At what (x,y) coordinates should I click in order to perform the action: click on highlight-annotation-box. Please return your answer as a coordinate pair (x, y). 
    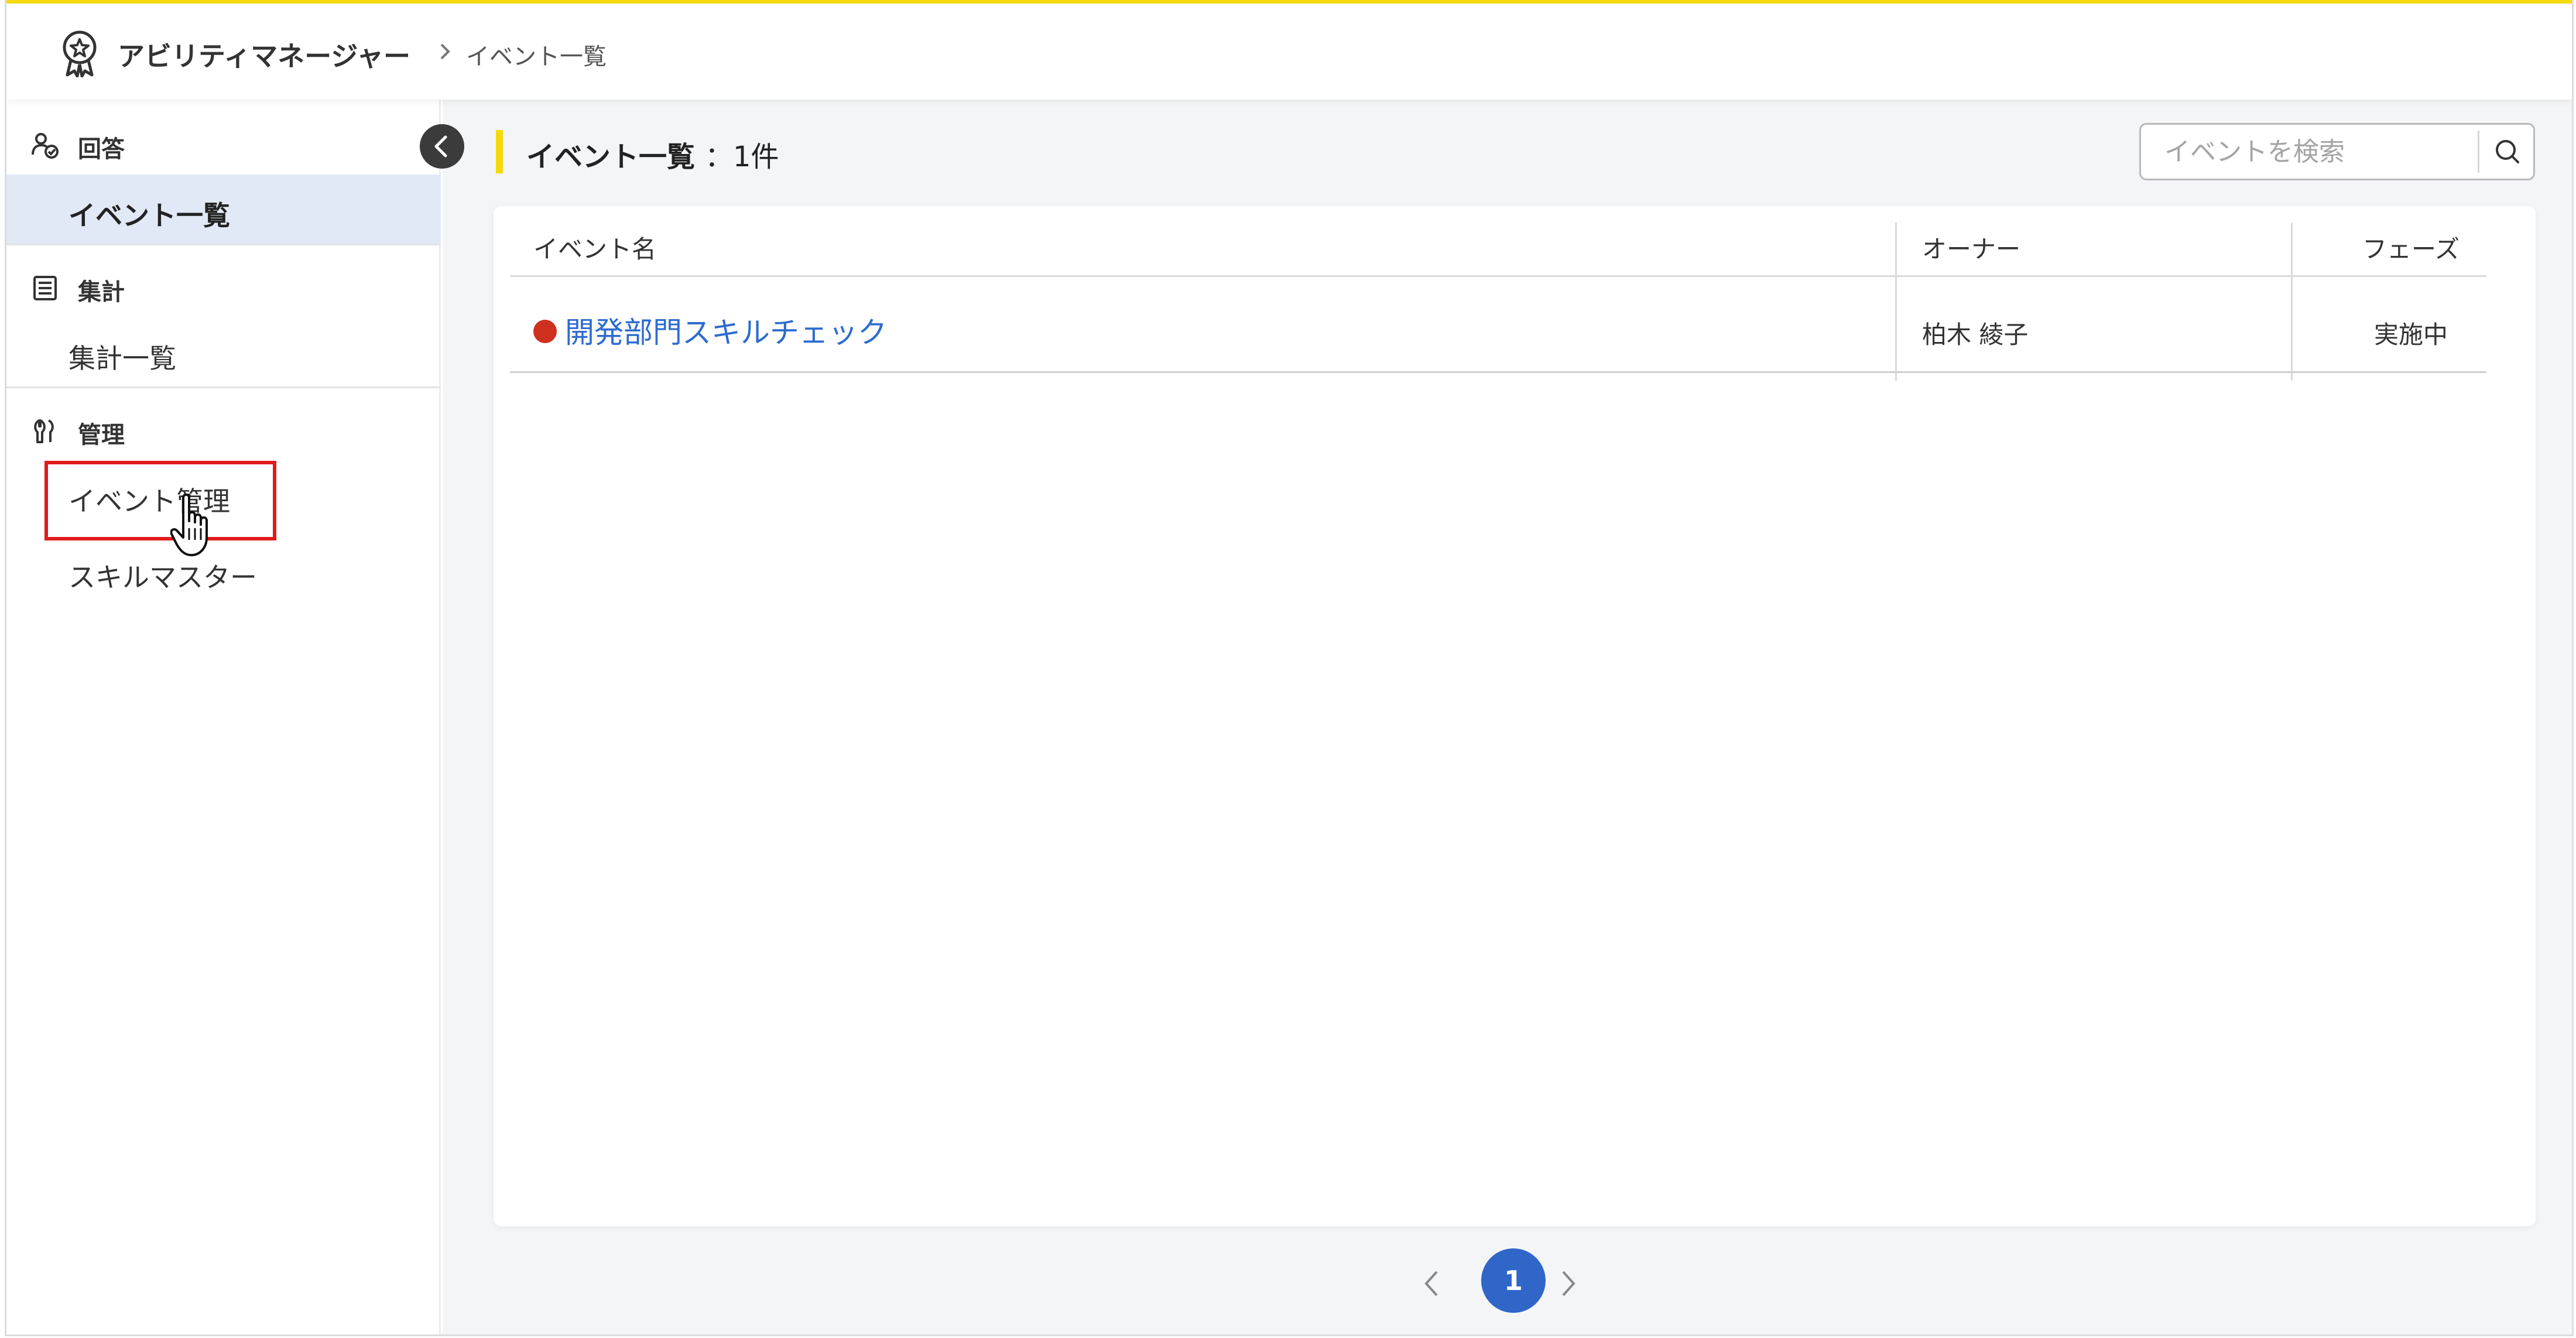
    Looking at the image, I should click on (160, 500).